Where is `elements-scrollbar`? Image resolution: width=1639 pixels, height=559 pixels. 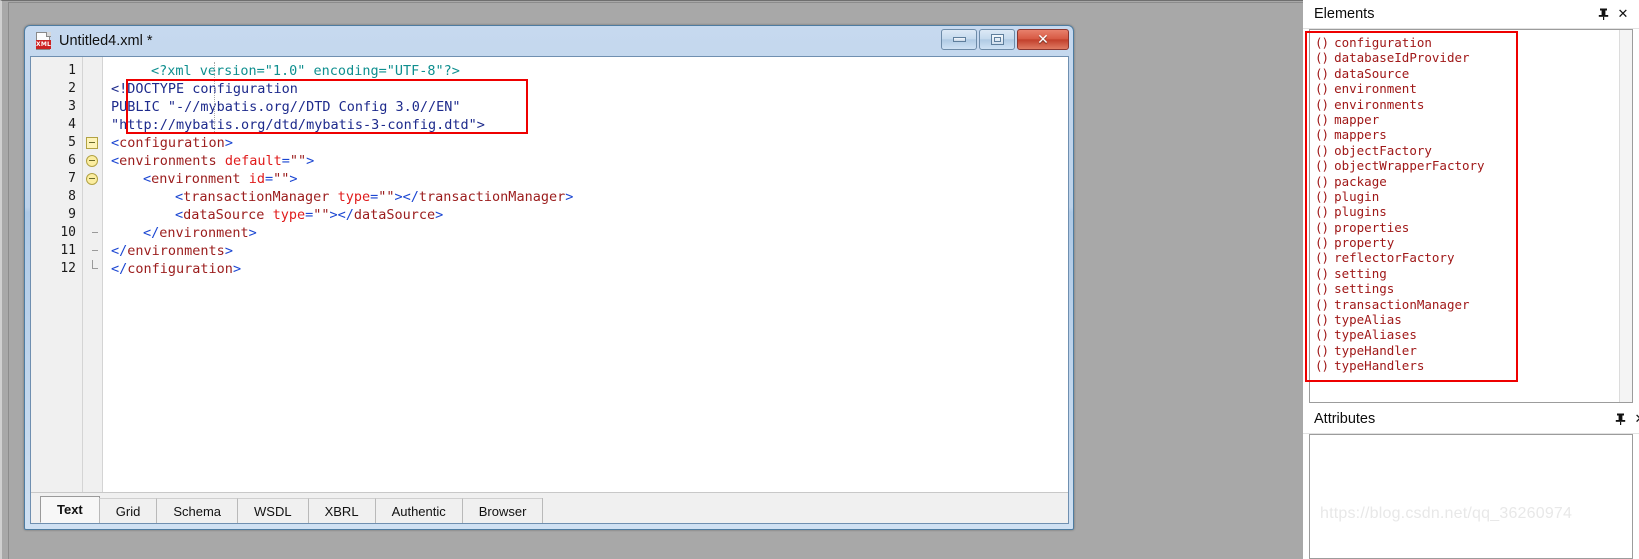 elements-scrollbar is located at coordinates (1625, 216).